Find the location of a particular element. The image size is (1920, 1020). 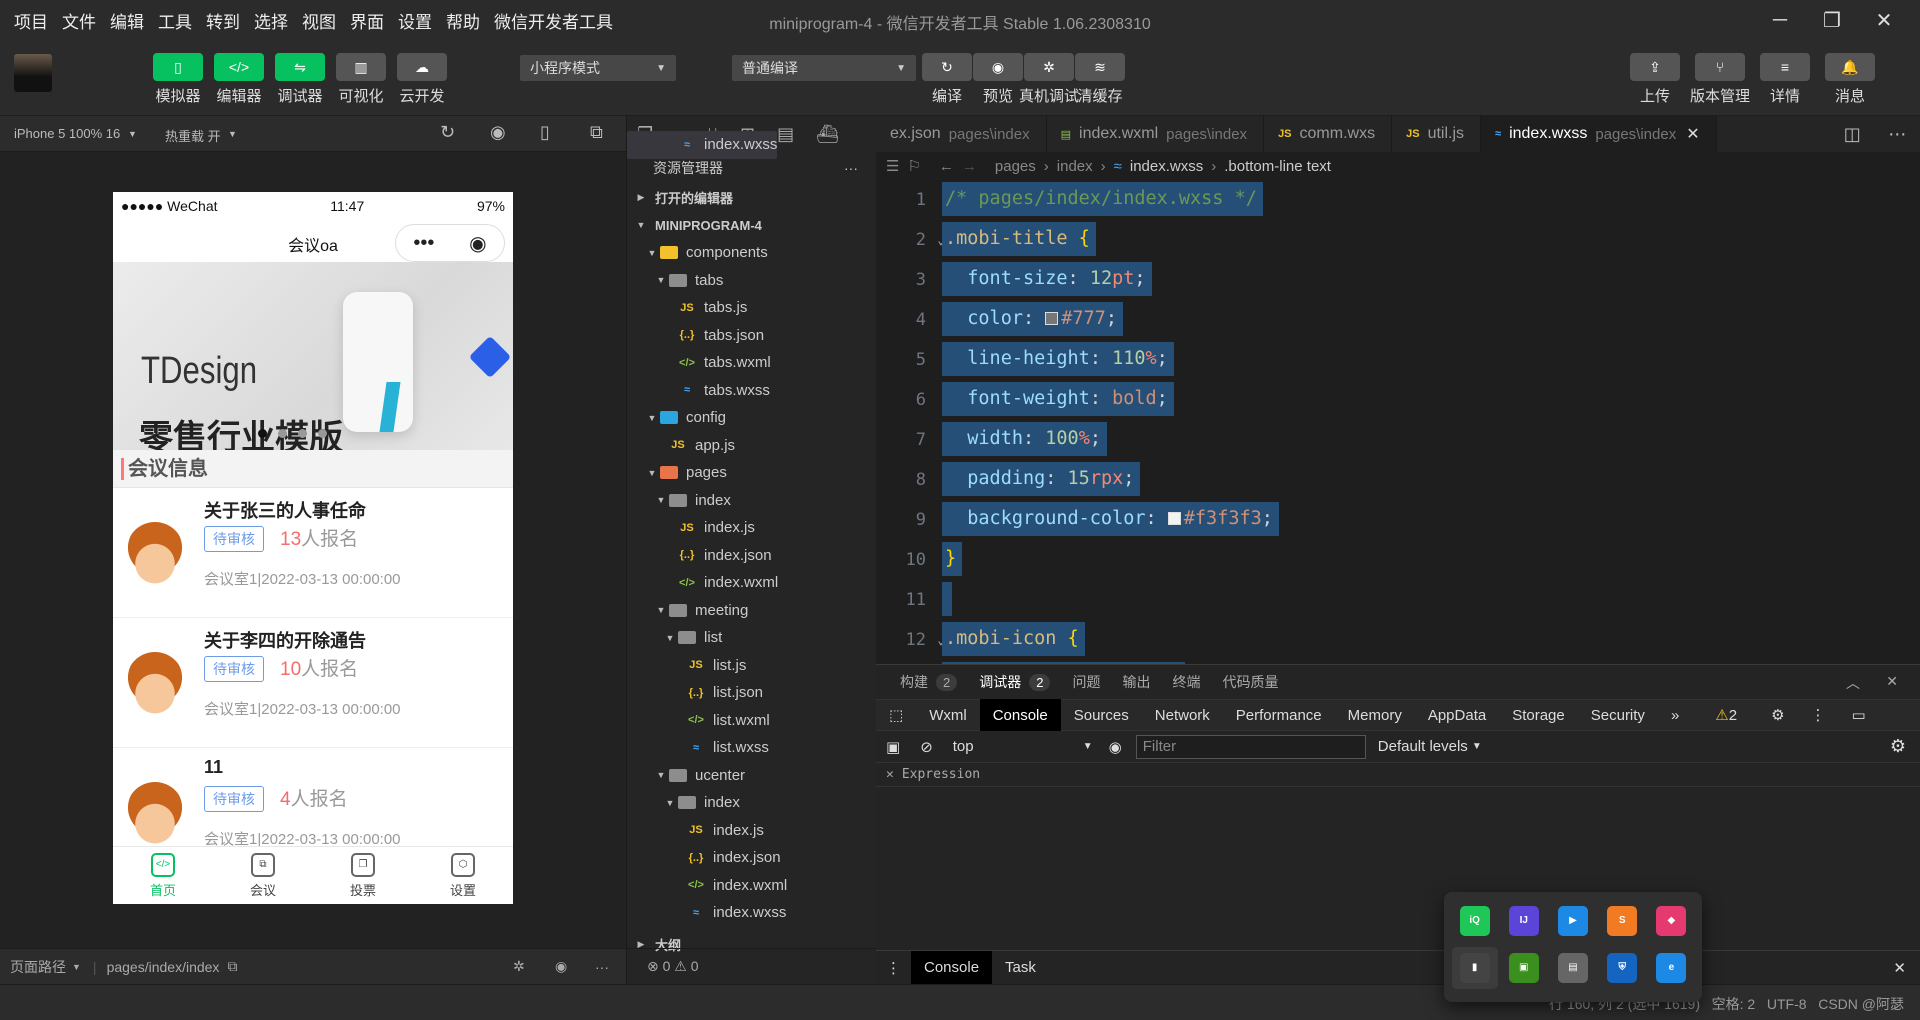

devtools-tab: Network is located at coordinates (1182, 715).